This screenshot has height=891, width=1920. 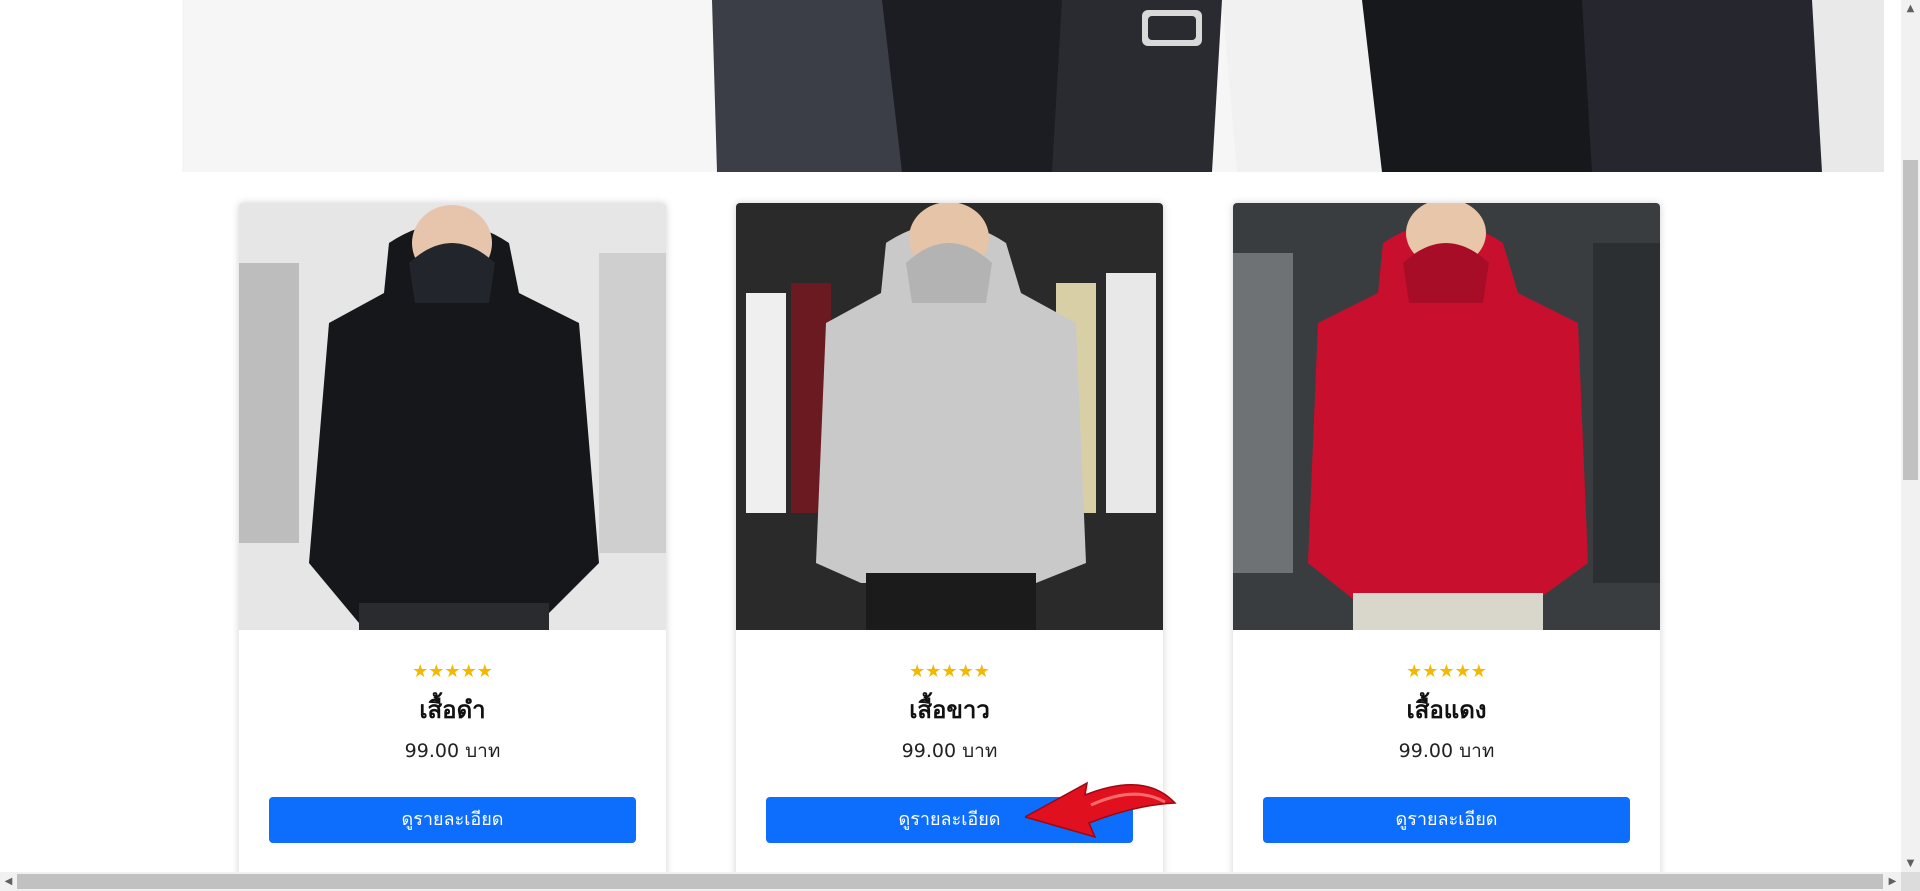 I want to click on product-image-red-hoodie, so click(x=1446, y=416).